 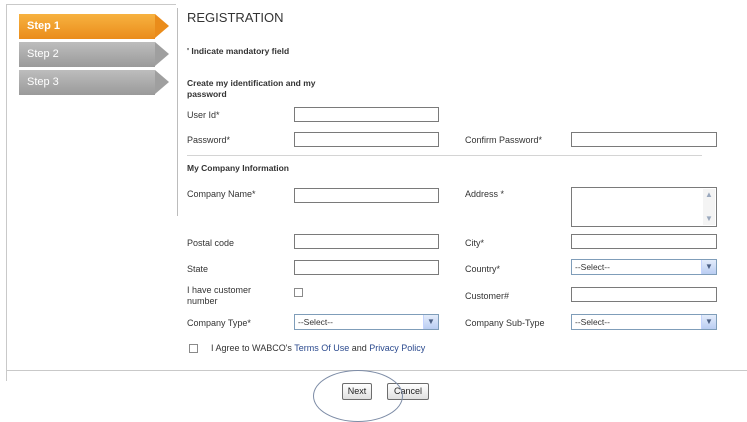 I want to click on agree-and: and, so click(x=359, y=348).